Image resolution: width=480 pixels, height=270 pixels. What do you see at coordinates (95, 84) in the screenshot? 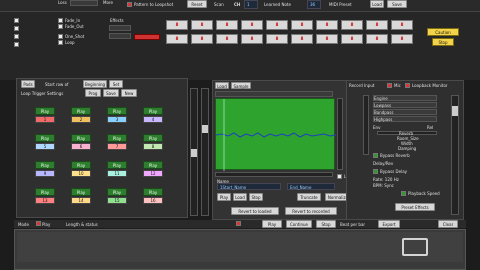
I see `start-row-select: Beginning` at bounding box center [95, 84].